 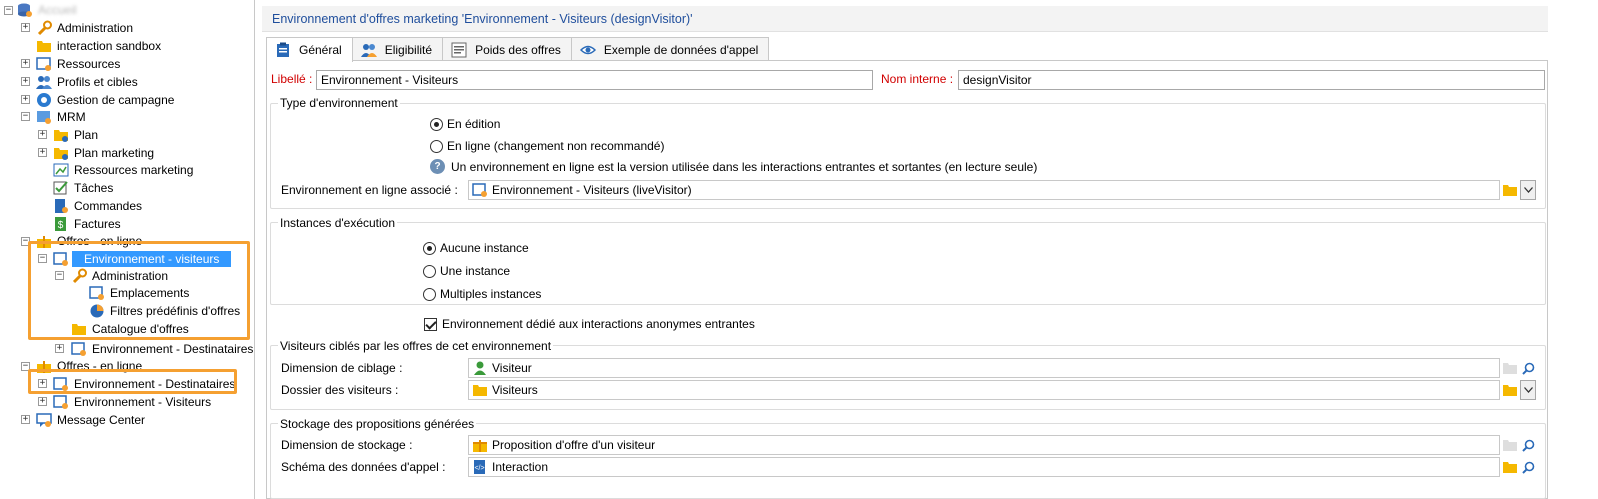 I want to click on tree-item-env-destinataires-2: Environnement - Destinataires, so click(x=145, y=384).